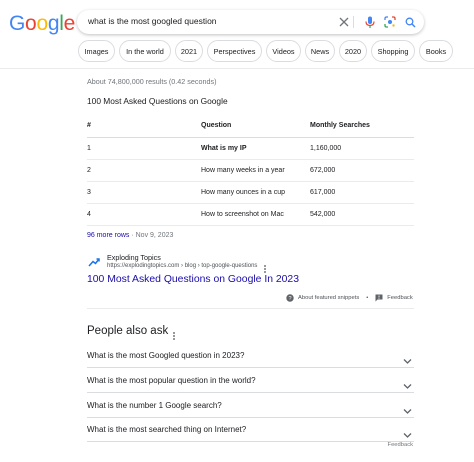 Image resolution: width=474 pixels, height=462 pixels. I want to click on logo-letter: g, so click(53, 23).